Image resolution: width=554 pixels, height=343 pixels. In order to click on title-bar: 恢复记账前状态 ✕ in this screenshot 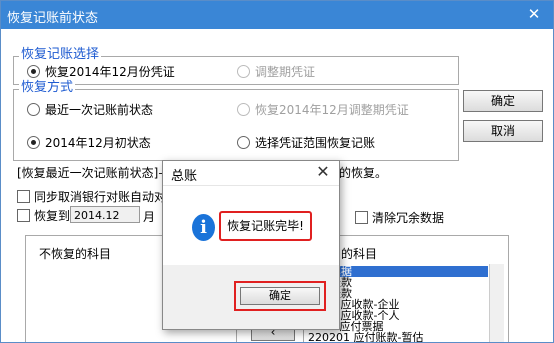, I will do `click(277, 15)`.